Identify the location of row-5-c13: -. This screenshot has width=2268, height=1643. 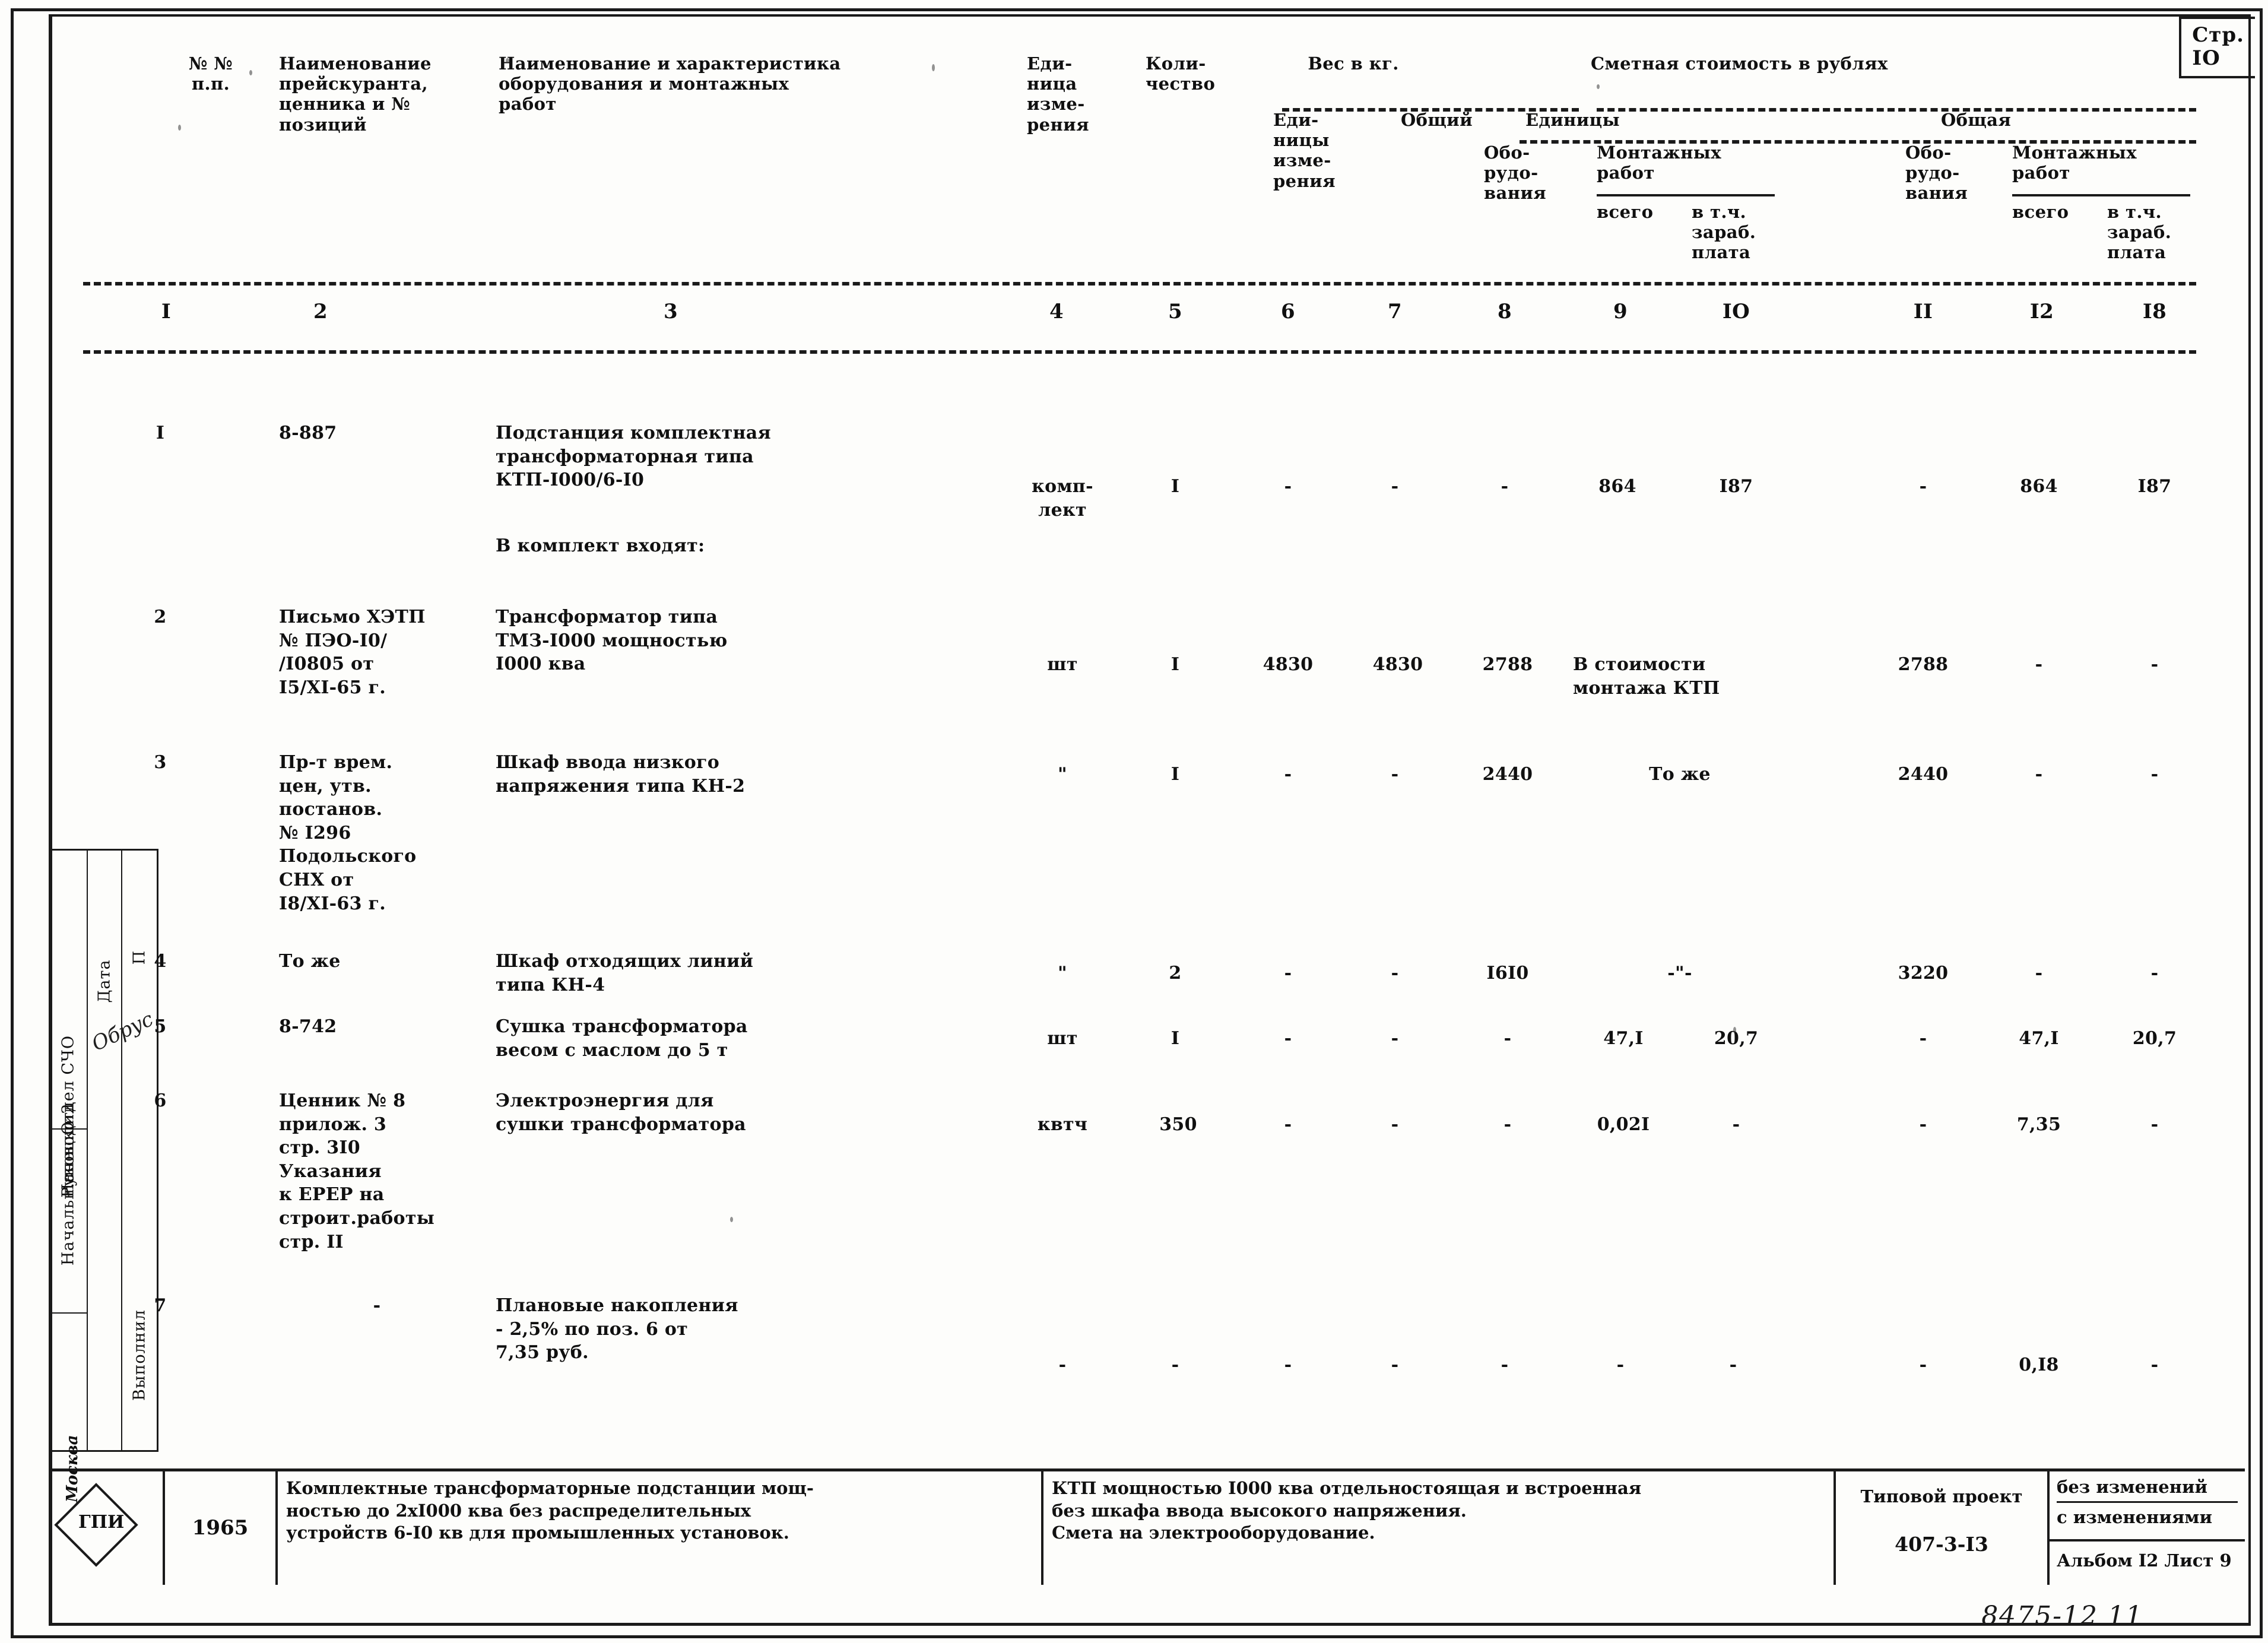
(2155, 973).